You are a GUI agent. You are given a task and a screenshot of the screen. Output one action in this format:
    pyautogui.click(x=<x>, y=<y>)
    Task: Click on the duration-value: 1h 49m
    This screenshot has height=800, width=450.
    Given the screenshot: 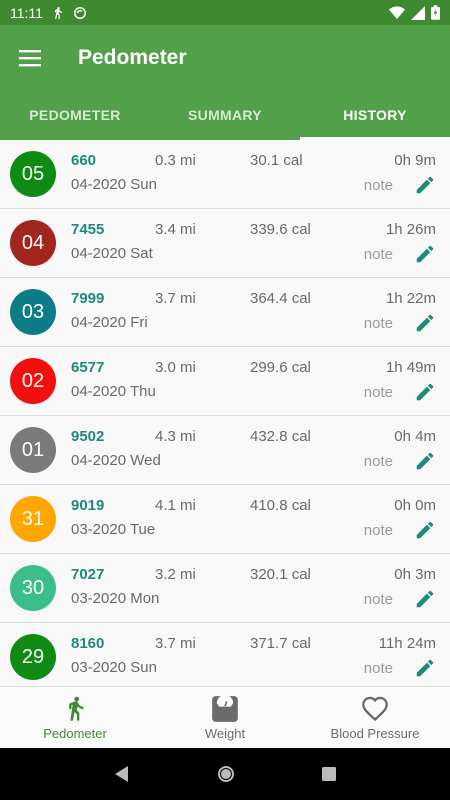 What is the action you would take?
    pyautogui.click(x=410, y=367)
    